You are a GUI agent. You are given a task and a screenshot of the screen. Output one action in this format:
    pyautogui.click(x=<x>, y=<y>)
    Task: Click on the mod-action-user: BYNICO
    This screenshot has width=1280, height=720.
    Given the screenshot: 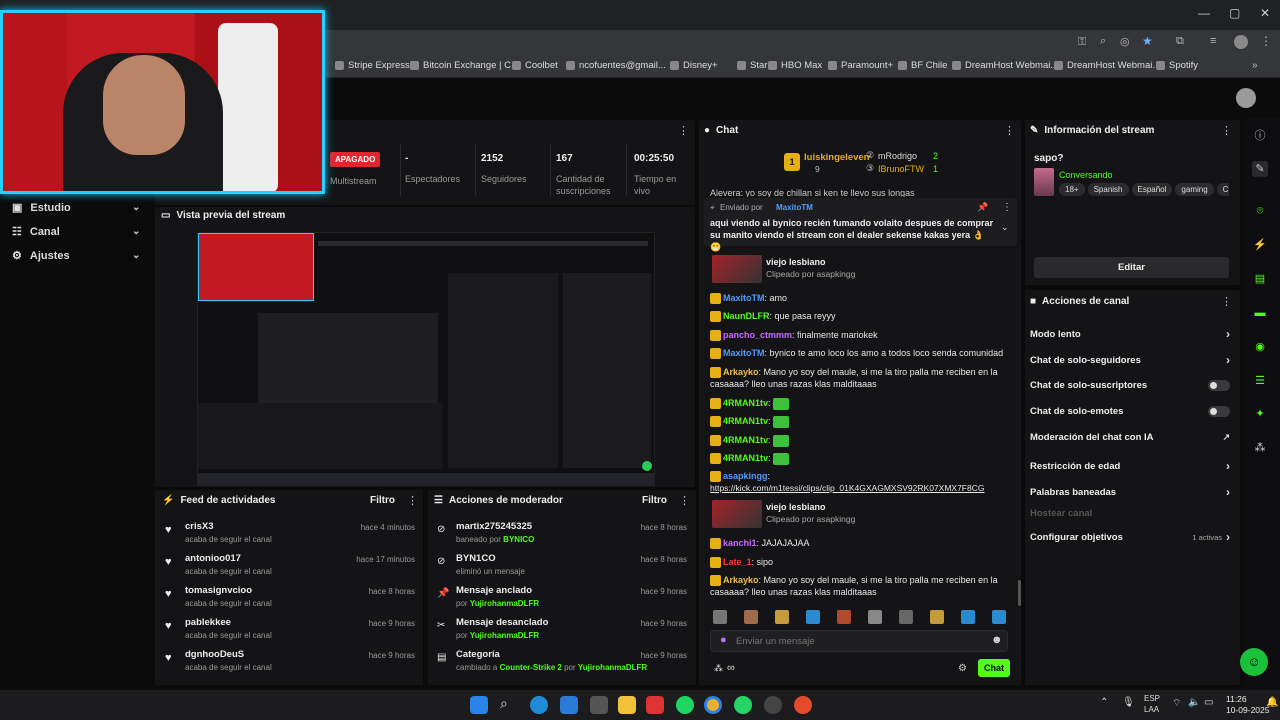 What is the action you would take?
    pyautogui.click(x=518, y=539)
    